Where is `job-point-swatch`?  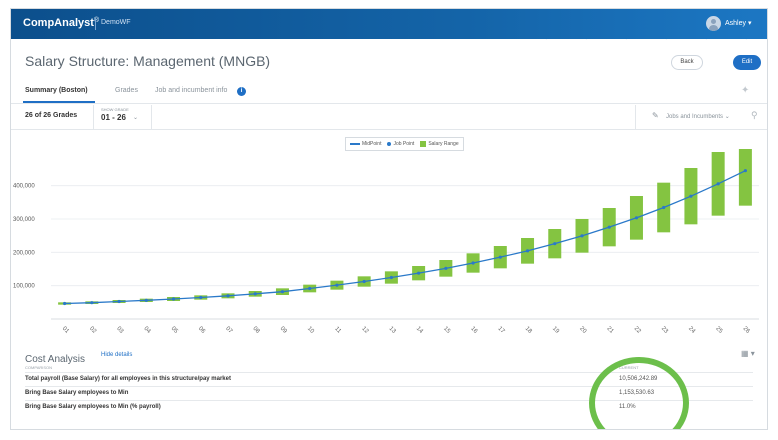 job-point-swatch is located at coordinates (389, 144).